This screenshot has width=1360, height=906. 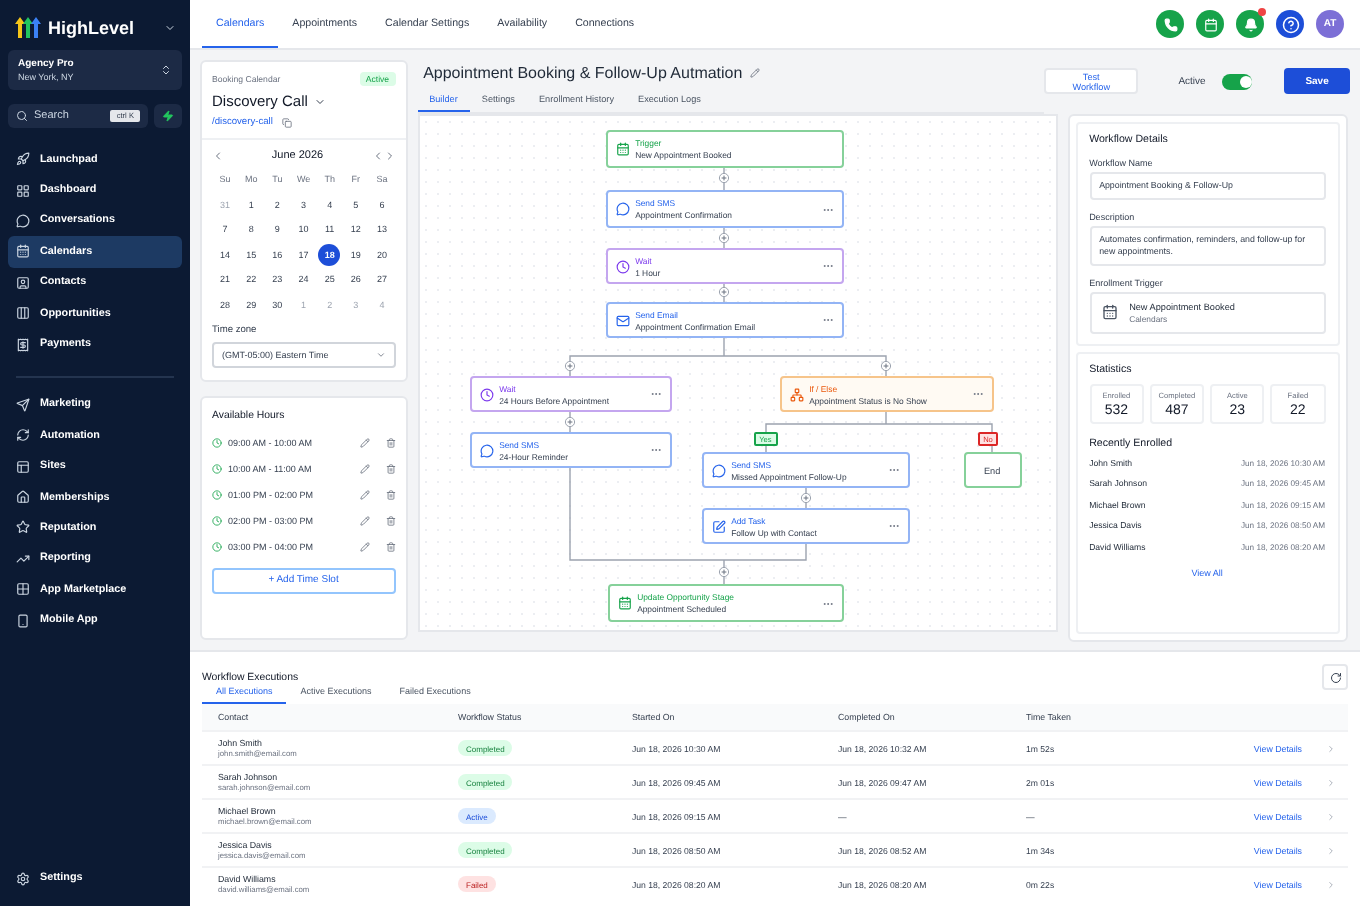 I want to click on help-button, so click(x=1290, y=24).